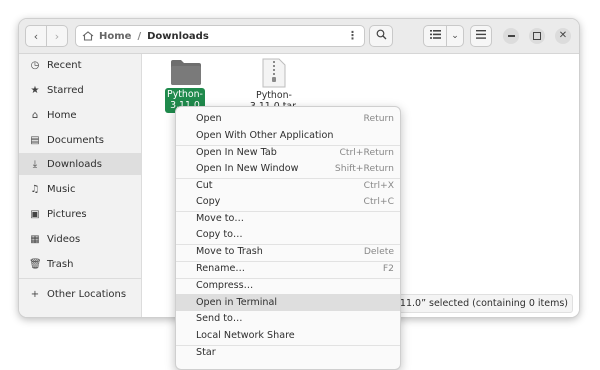  I want to click on archive-icon, so click(274, 74).